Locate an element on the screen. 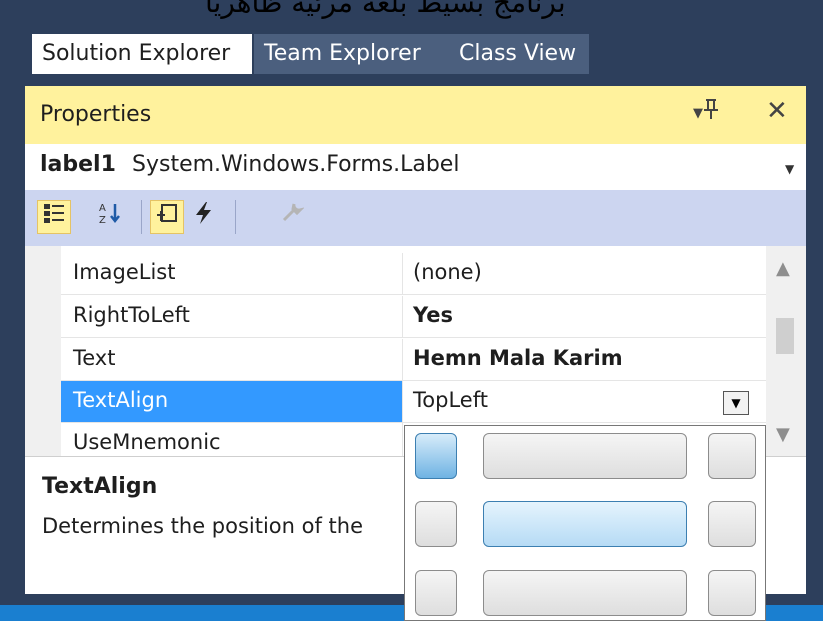 The width and height of the screenshot is (823, 621). property-value: (none) is located at coordinates (447, 272).